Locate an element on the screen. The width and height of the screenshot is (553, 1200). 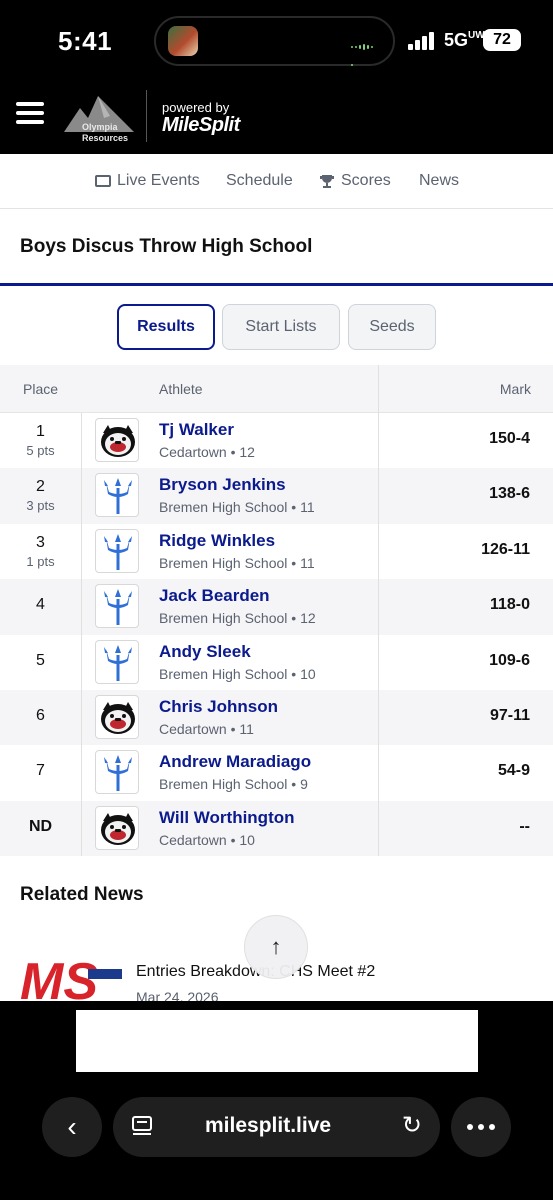
news-thumb-text: MS is located at coordinates (59, 977).